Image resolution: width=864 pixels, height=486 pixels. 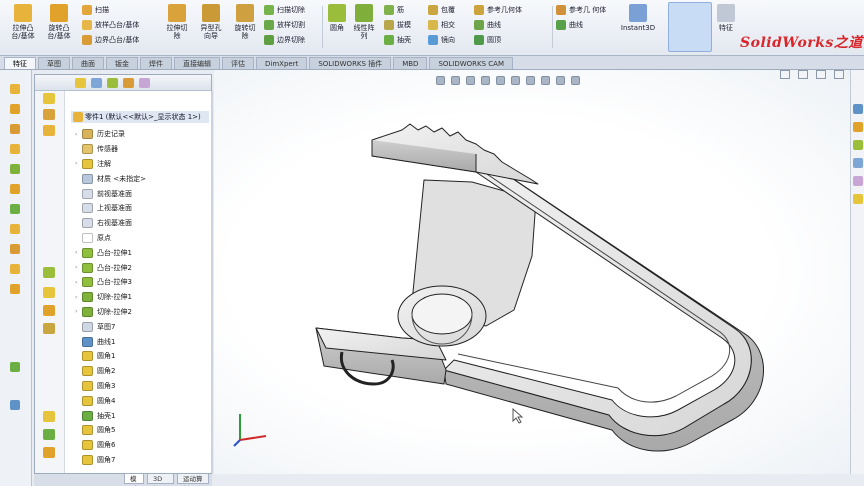 What do you see at coordinates (142, 223) in the screenshot?
I see `tree-node: 右视基准面` at bounding box center [142, 223].